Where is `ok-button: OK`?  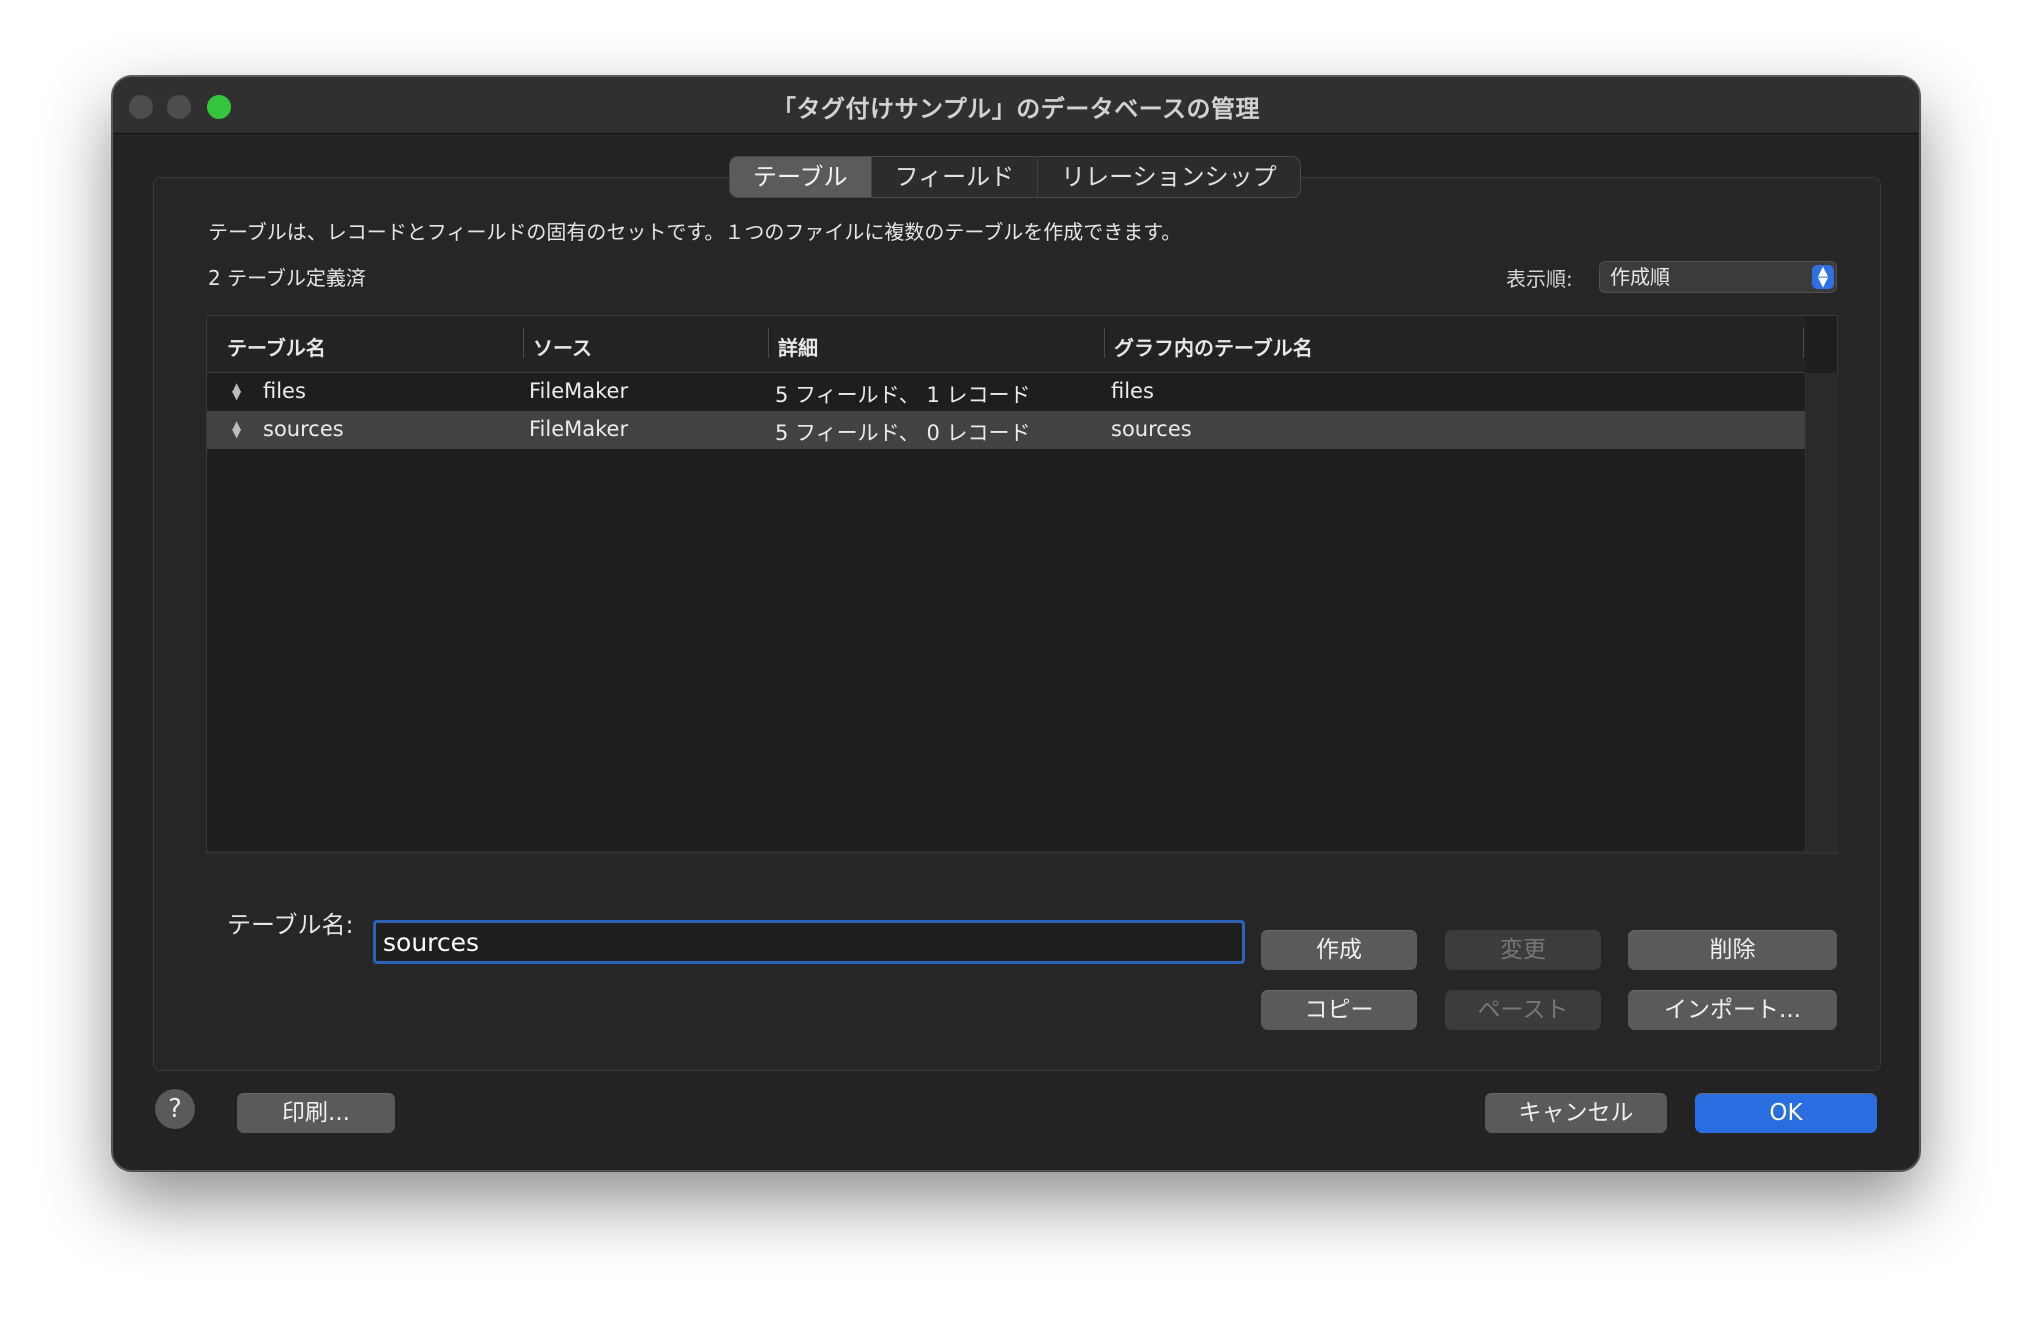 ok-button: OK is located at coordinates (1786, 1113).